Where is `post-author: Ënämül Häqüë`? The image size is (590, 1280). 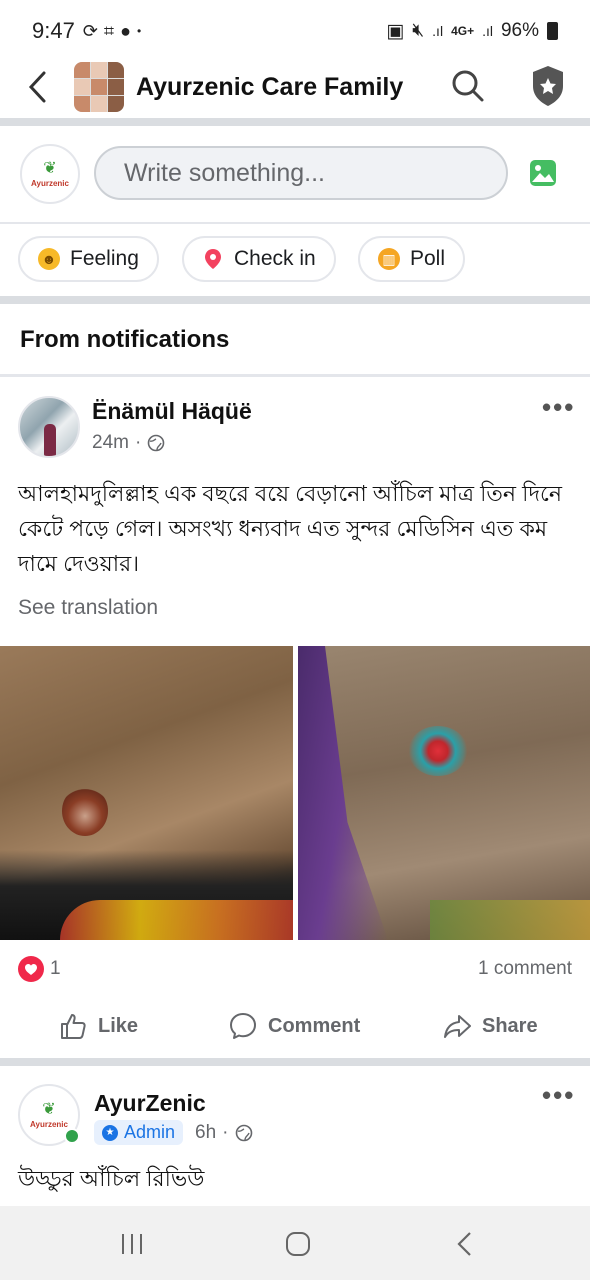
post-author: Ënämül Häqüë is located at coordinates (172, 411).